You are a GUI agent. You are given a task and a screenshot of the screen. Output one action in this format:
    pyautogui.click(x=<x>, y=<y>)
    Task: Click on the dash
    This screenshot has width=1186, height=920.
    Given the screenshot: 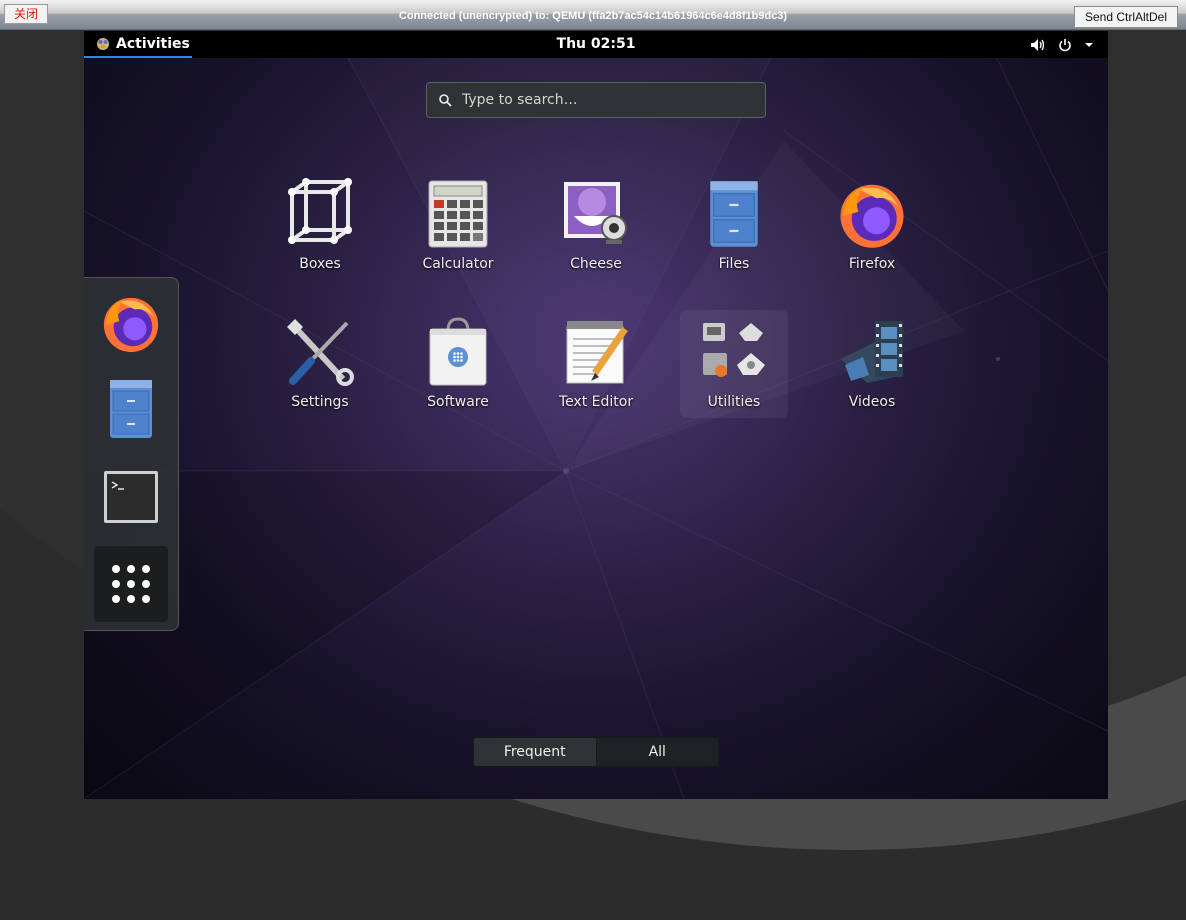 What is the action you would take?
    pyautogui.click(x=131, y=454)
    